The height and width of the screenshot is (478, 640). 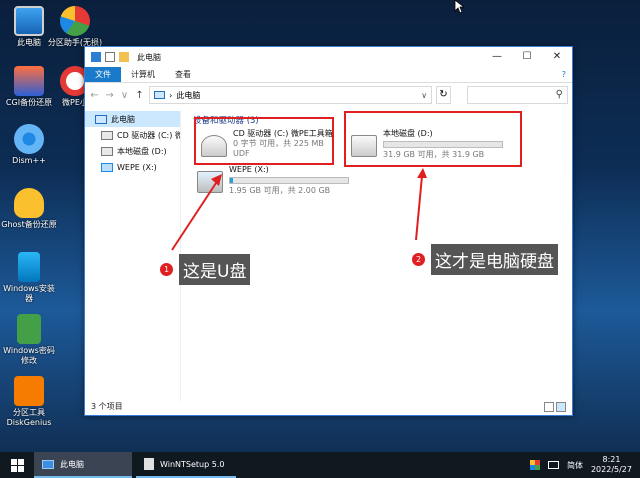 What do you see at coordinates (166, 269) in the screenshot?
I see `callout-number: 1` at bounding box center [166, 269].